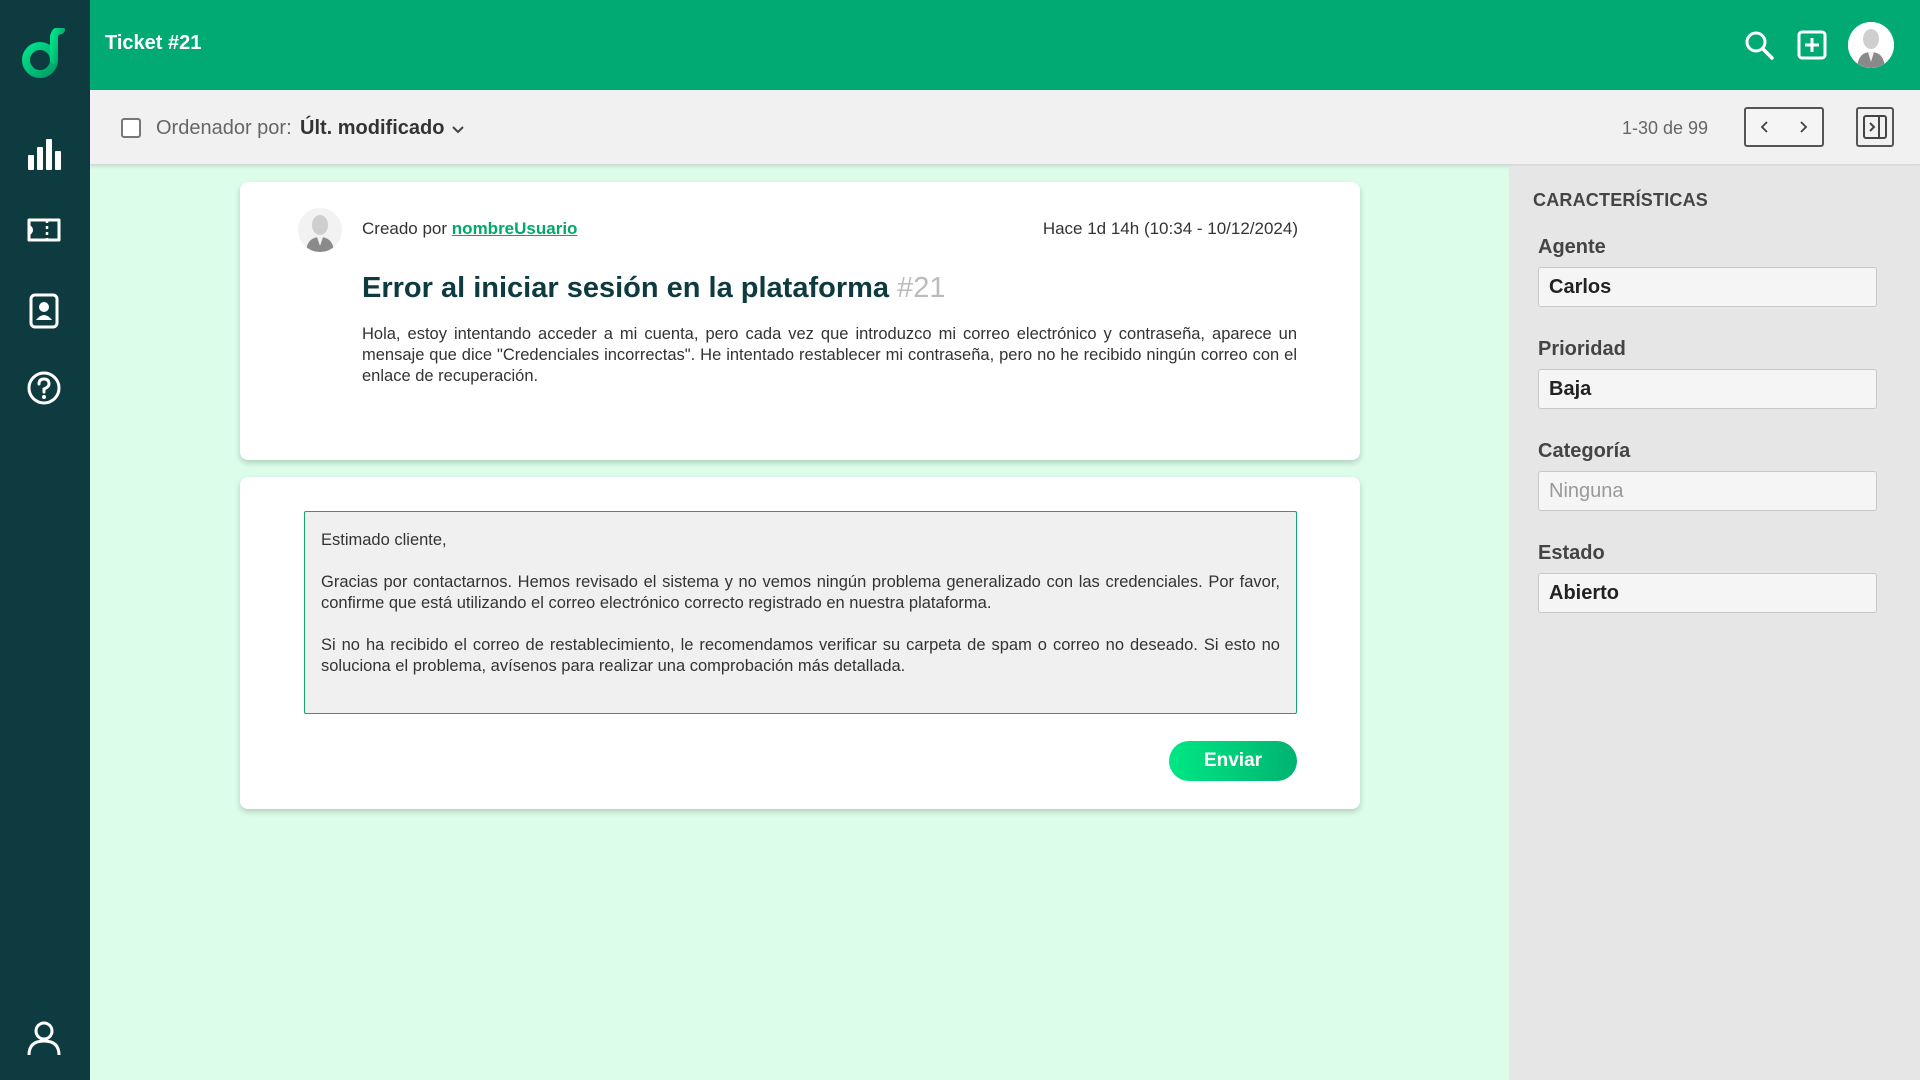 Image resolution: width=1920 pixels, height=1080 pixels. I want to click on reply-greeting: Estimado cliente,, so click(384, 540).